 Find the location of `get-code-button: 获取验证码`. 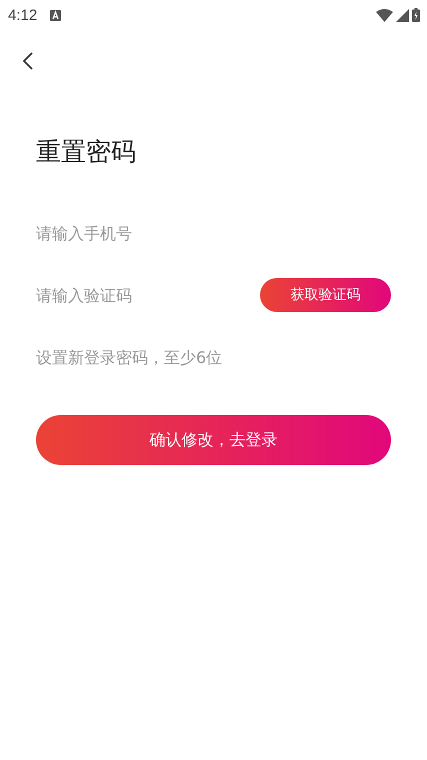

get-code-button: 获取验证码 is located at coordinates (325, 295).